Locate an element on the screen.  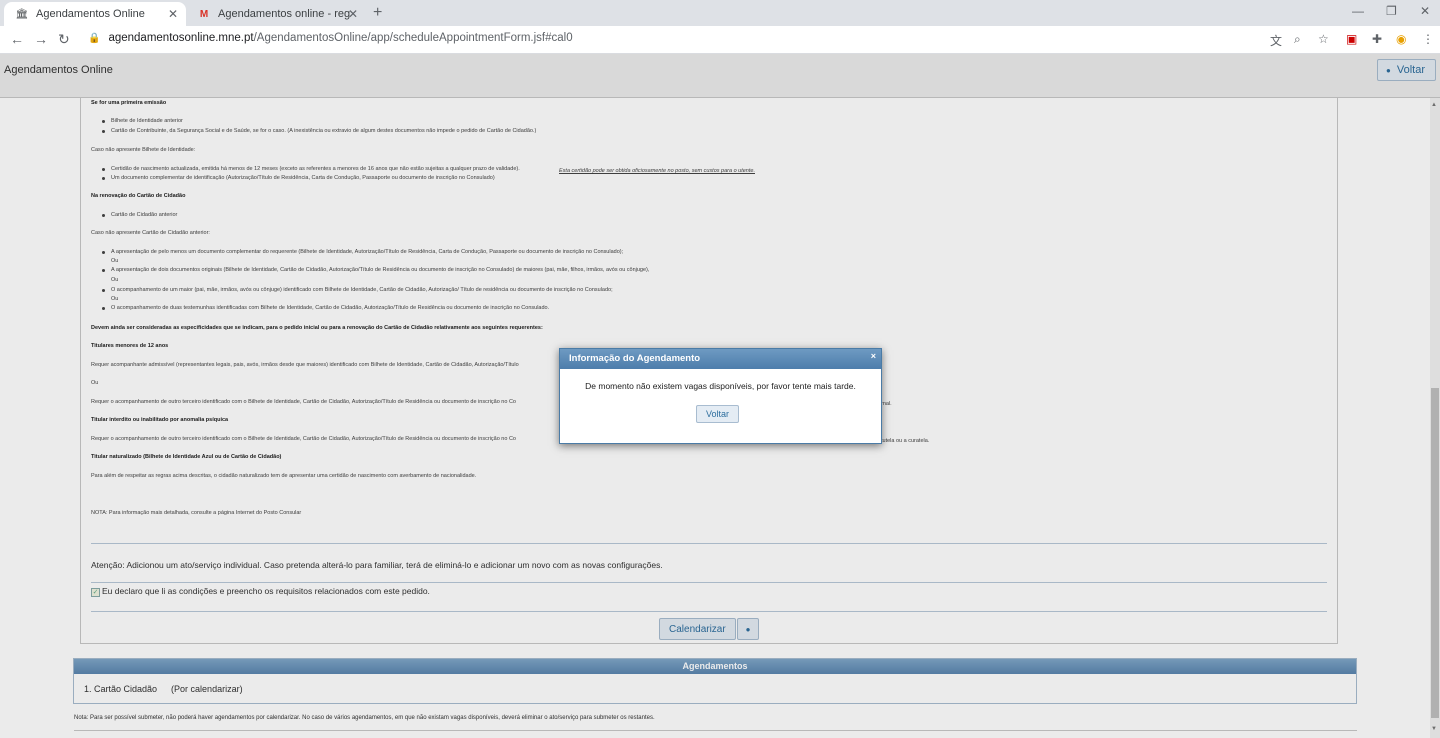
tab-label: Agendamentos Online is located at coordinates (90, 14).